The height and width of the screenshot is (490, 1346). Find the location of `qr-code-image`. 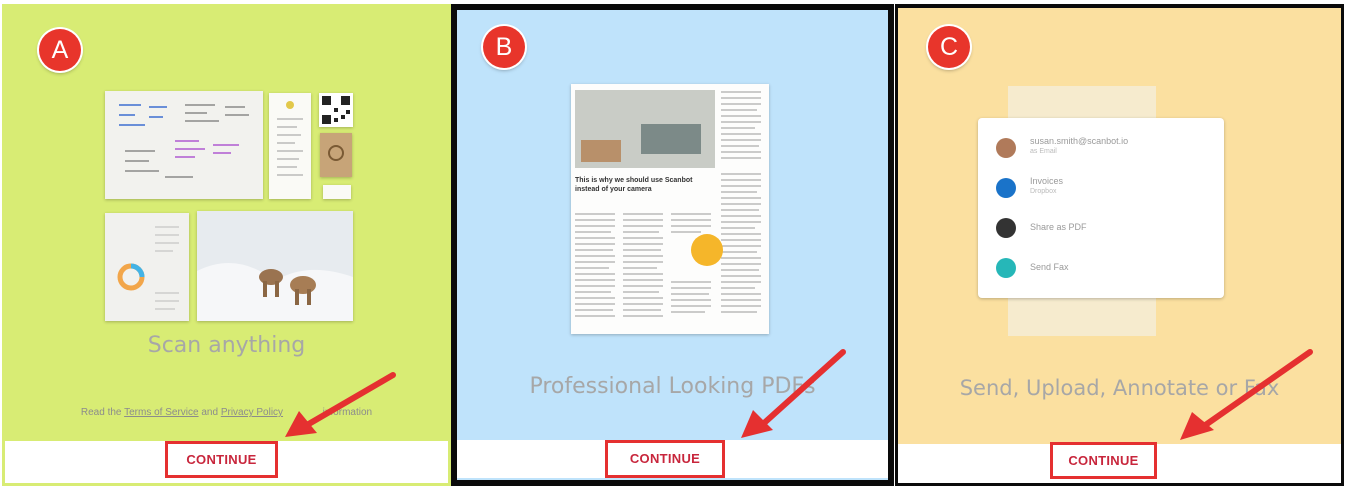

qr-code-image is located at coordinates (336, 110).